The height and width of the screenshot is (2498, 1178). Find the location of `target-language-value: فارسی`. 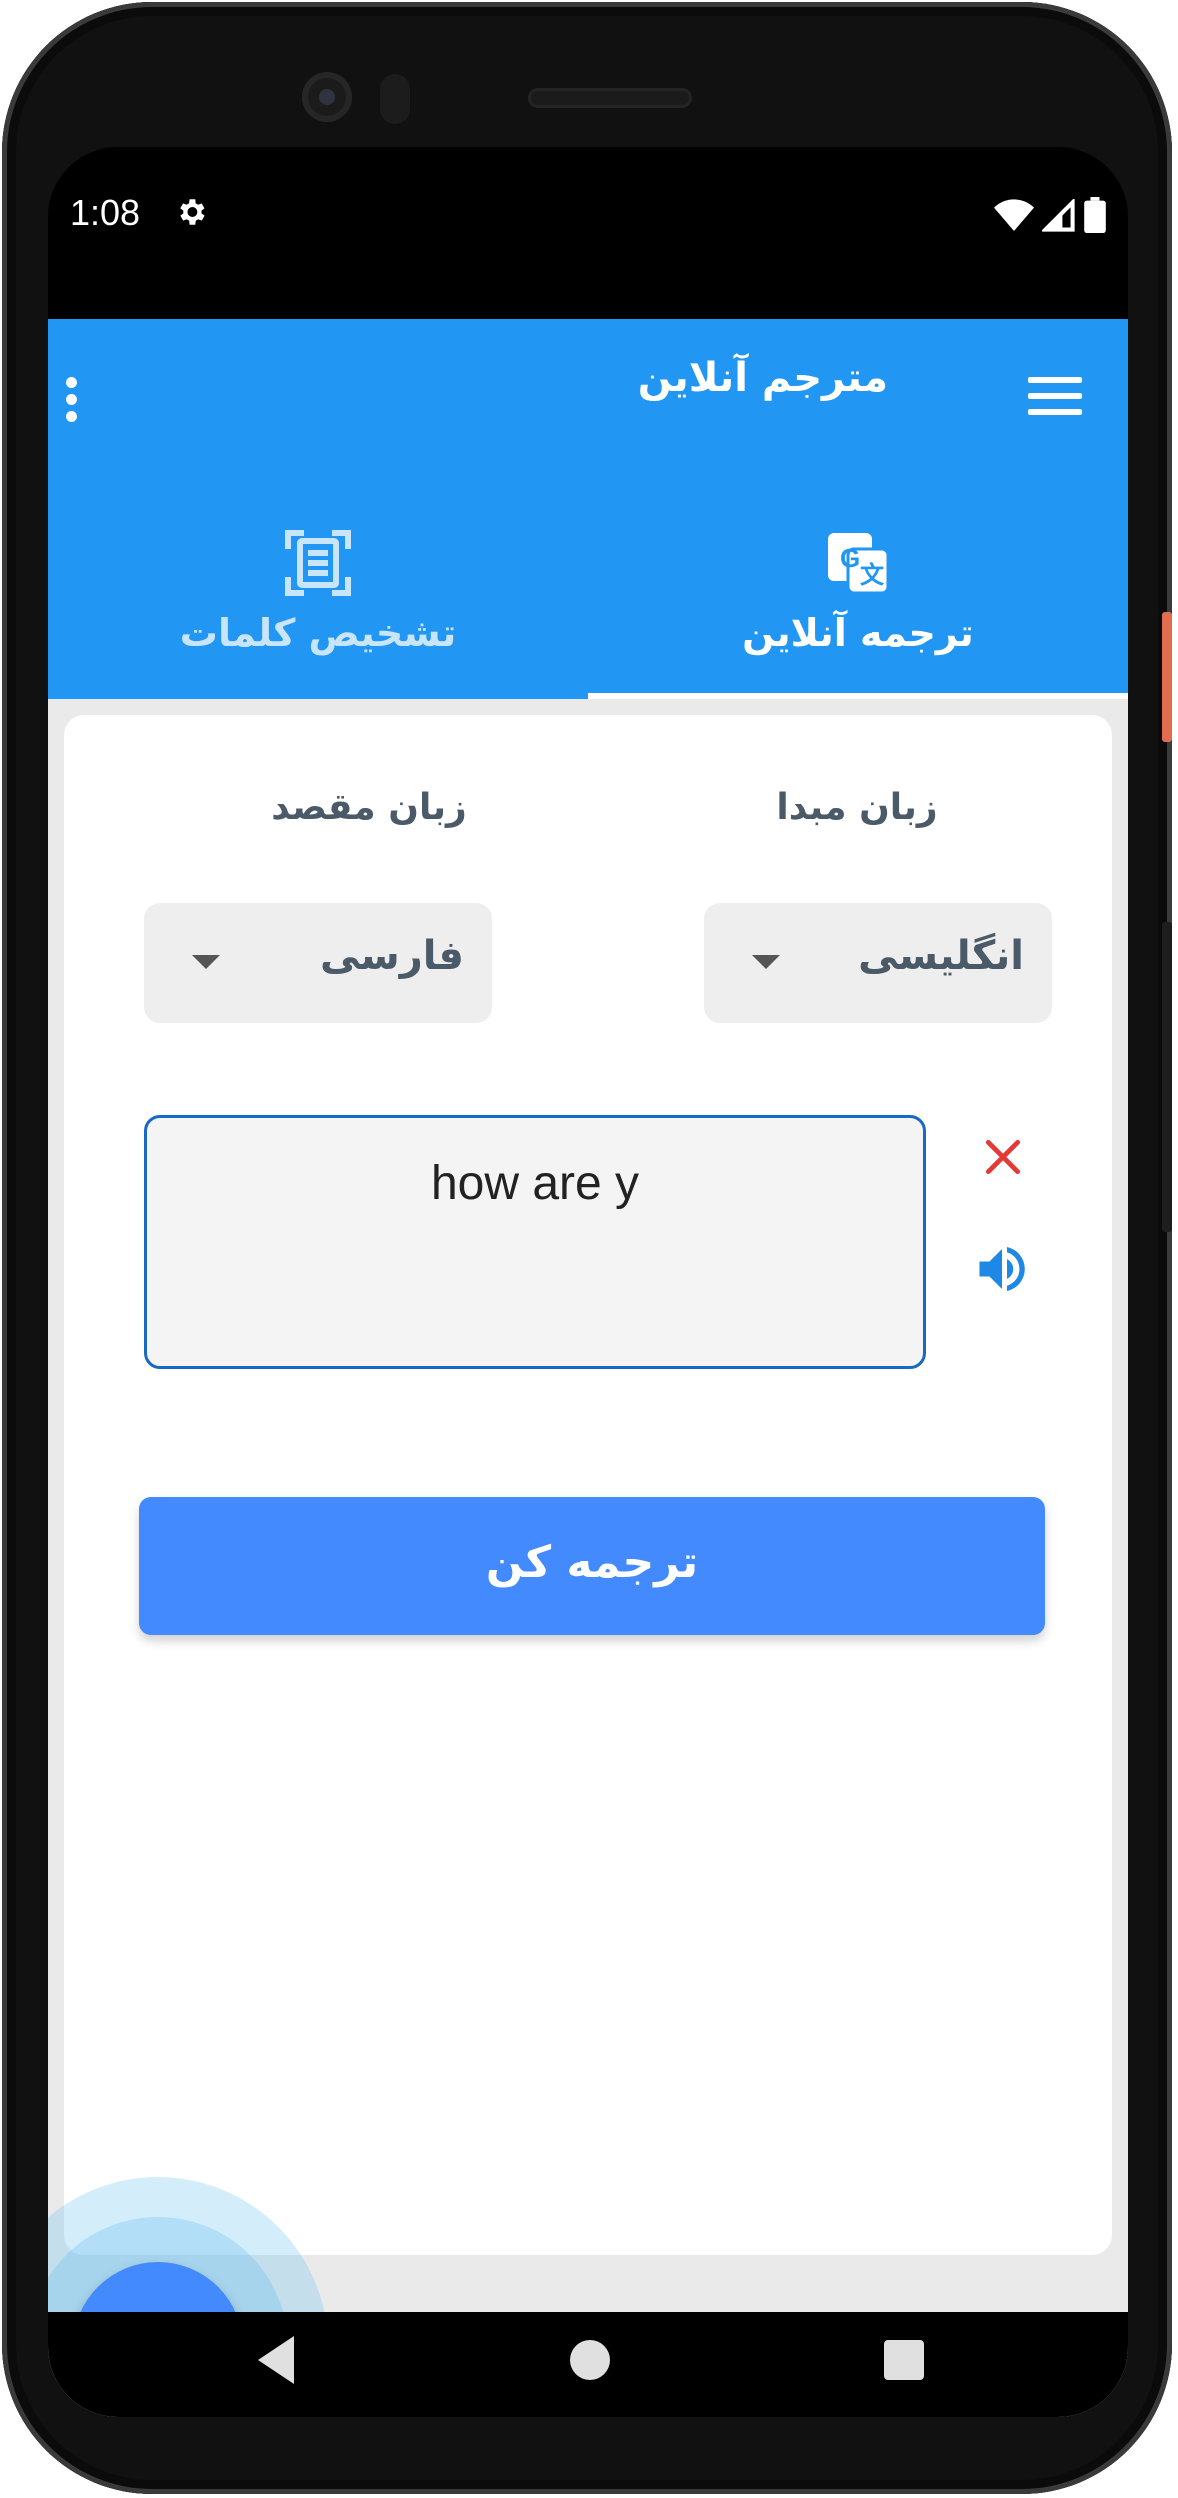

target-language-value: فارسی is located at coordinates (391, 956).